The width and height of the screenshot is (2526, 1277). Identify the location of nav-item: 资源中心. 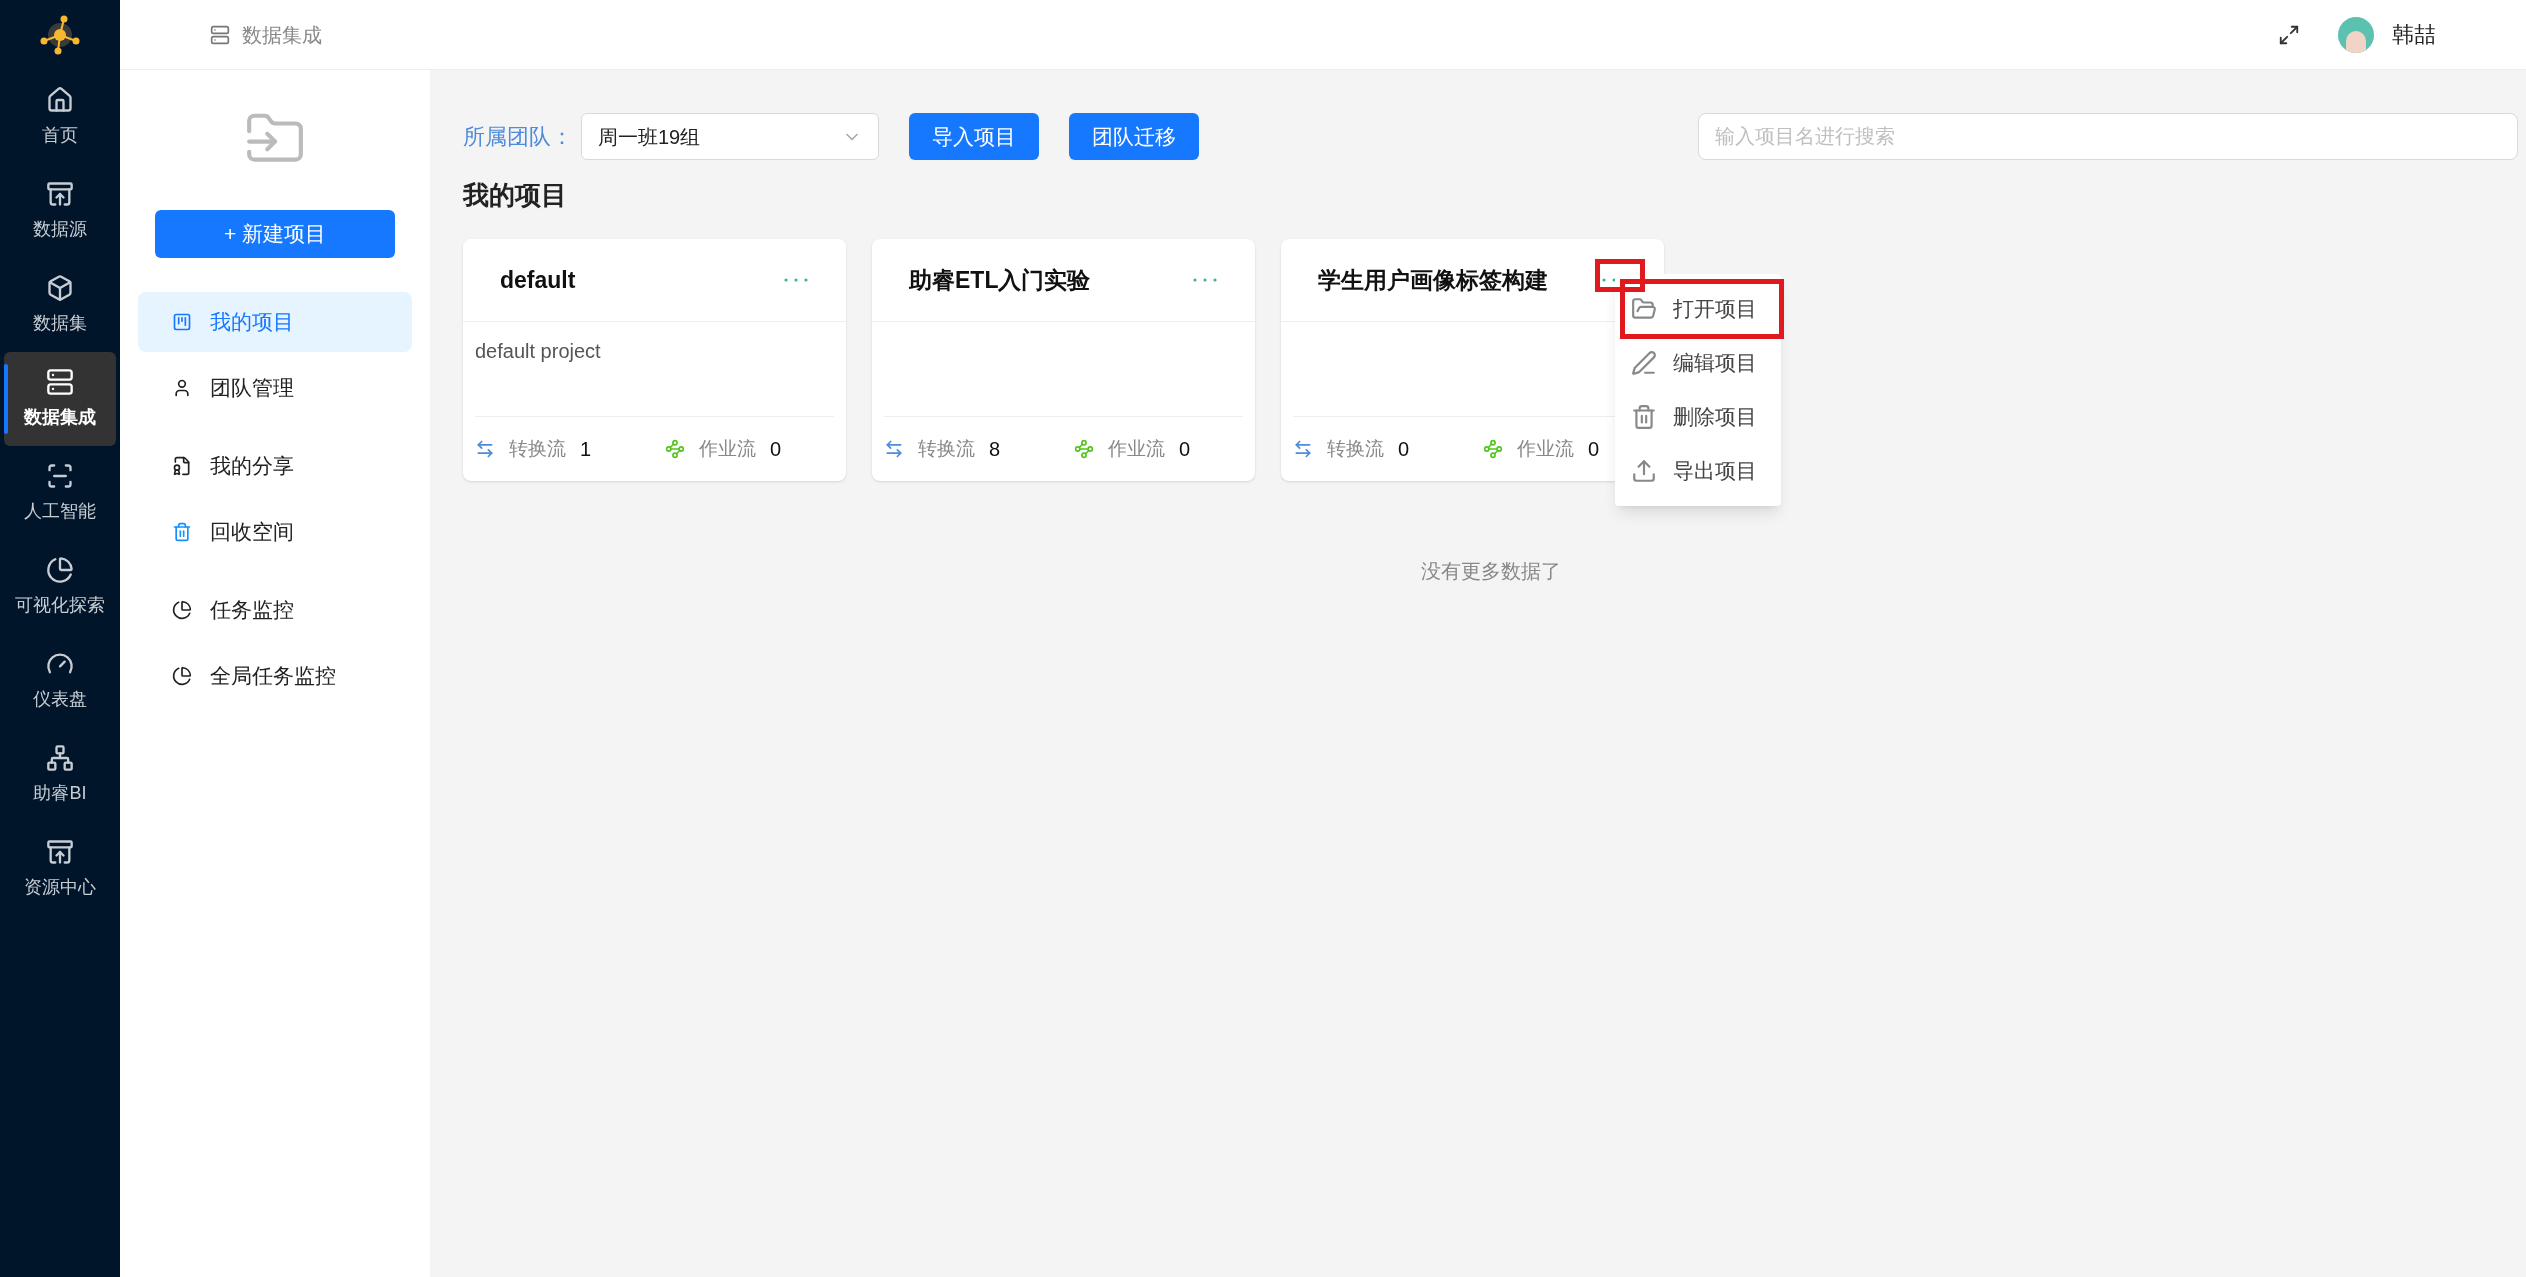
(60, 869).